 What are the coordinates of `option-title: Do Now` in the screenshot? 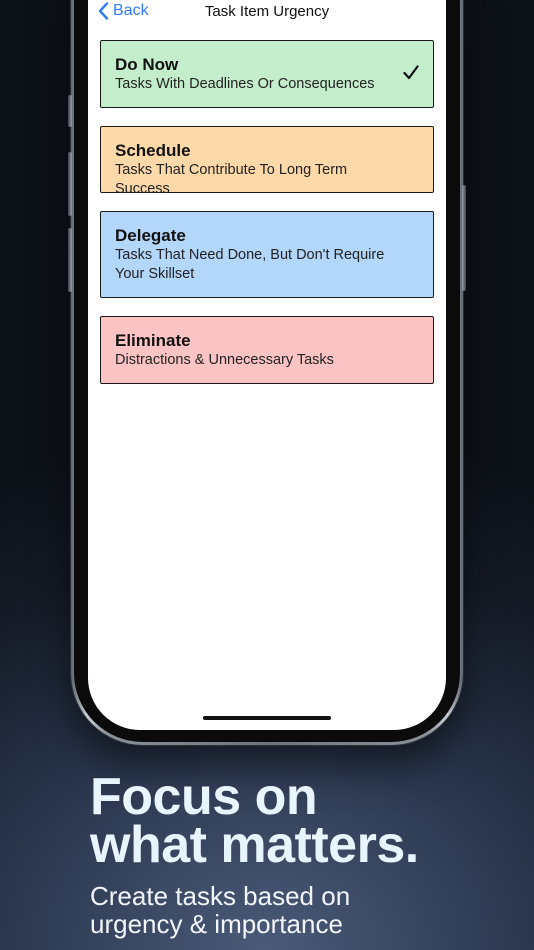 It's located at (147, 64).